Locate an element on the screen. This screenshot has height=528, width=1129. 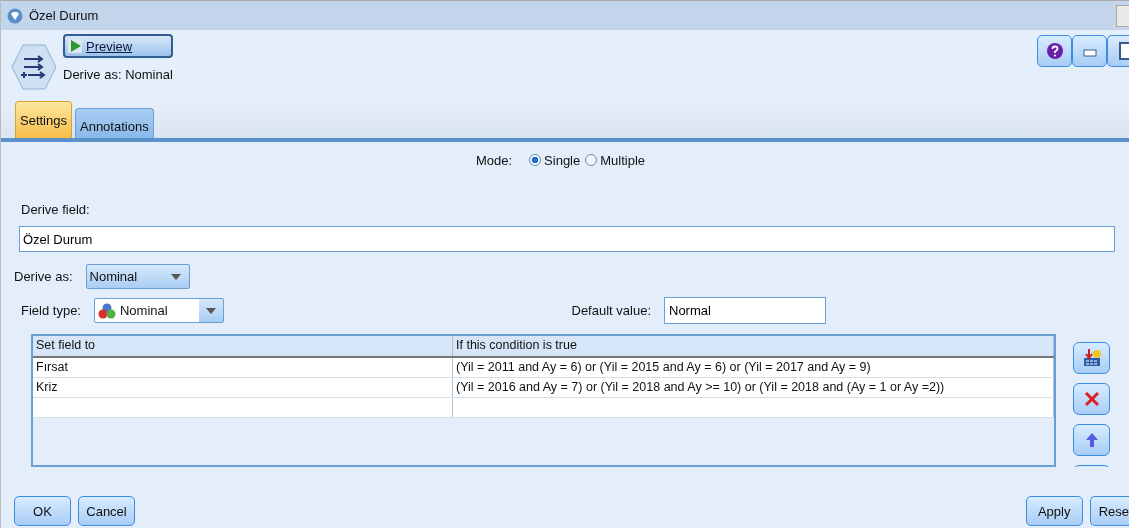
delete-button is located at coordinates (1091, 399).